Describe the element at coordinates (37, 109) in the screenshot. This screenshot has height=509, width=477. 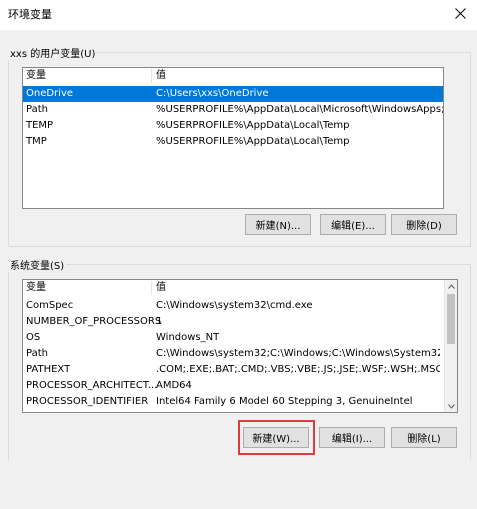
I see `user-var-name: Path` at that location.